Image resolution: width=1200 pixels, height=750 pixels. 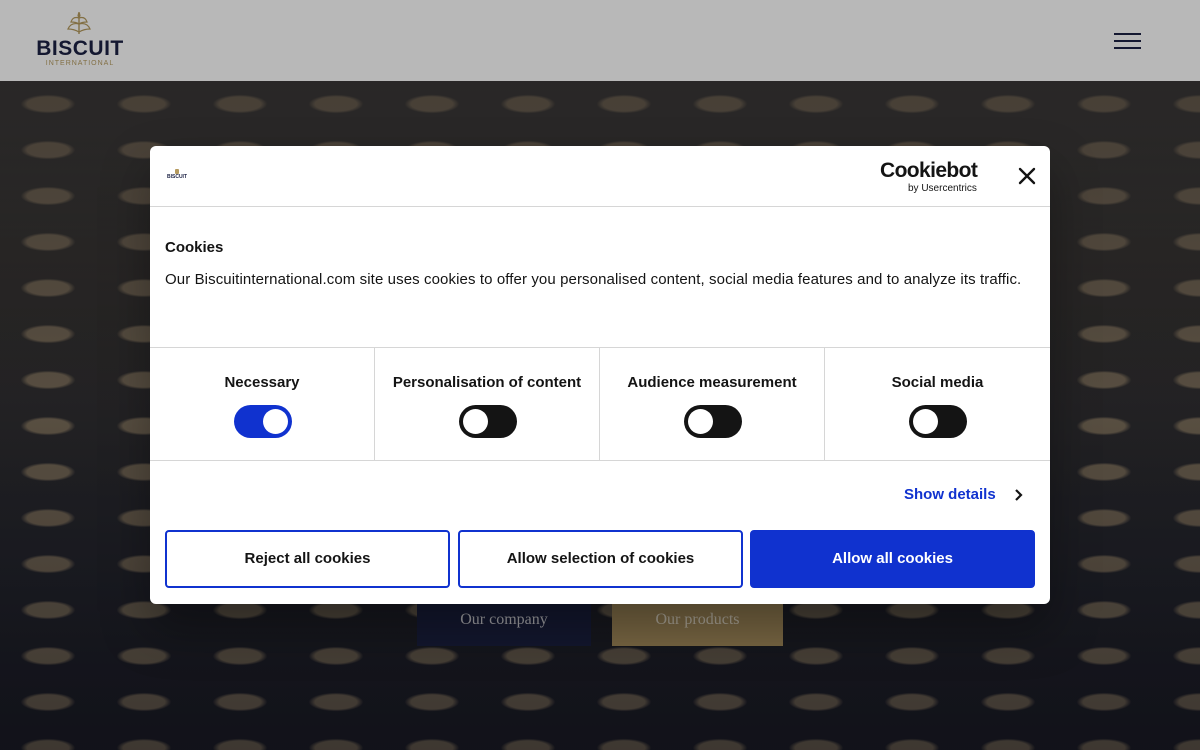 What do you see at coordinates (942, 188) in the screenshot?
I see `cookiebot-byline: by Usercentrics` at bounding box center [942, 188].